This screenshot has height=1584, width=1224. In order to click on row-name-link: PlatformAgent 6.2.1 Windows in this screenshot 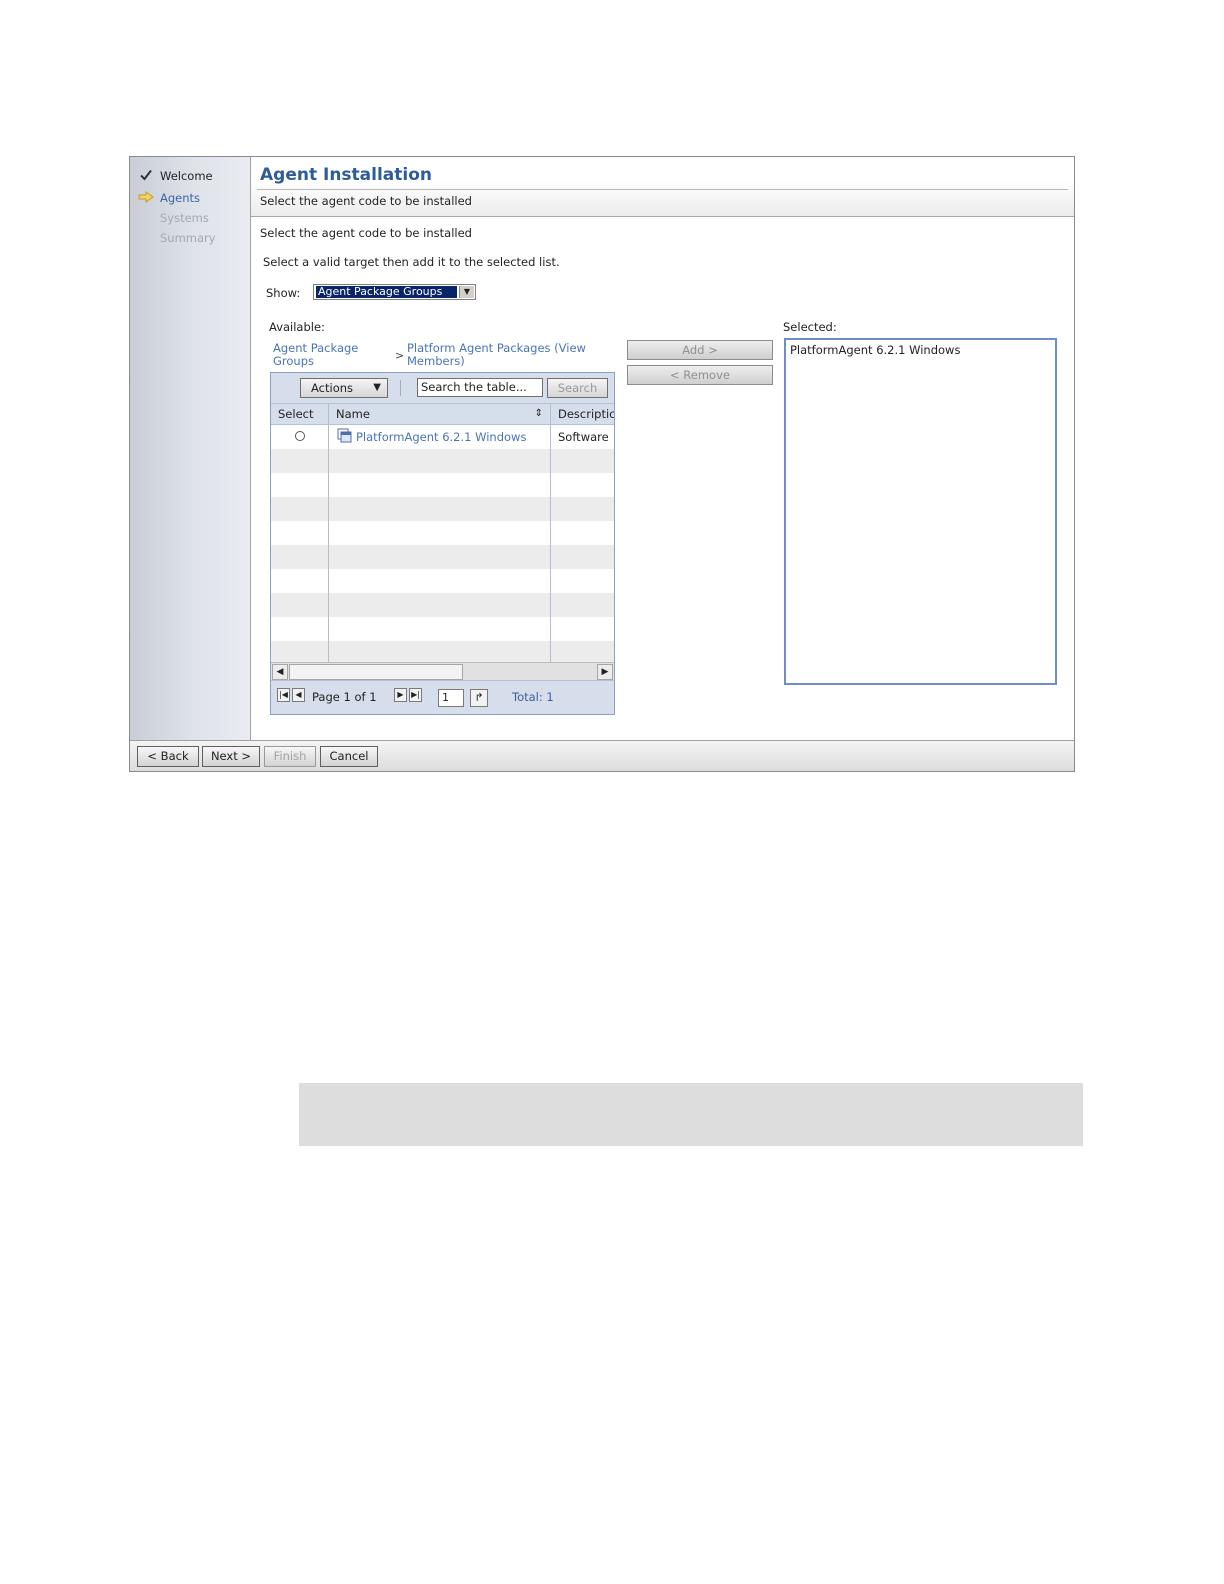, I will do `click(441, 437)`.